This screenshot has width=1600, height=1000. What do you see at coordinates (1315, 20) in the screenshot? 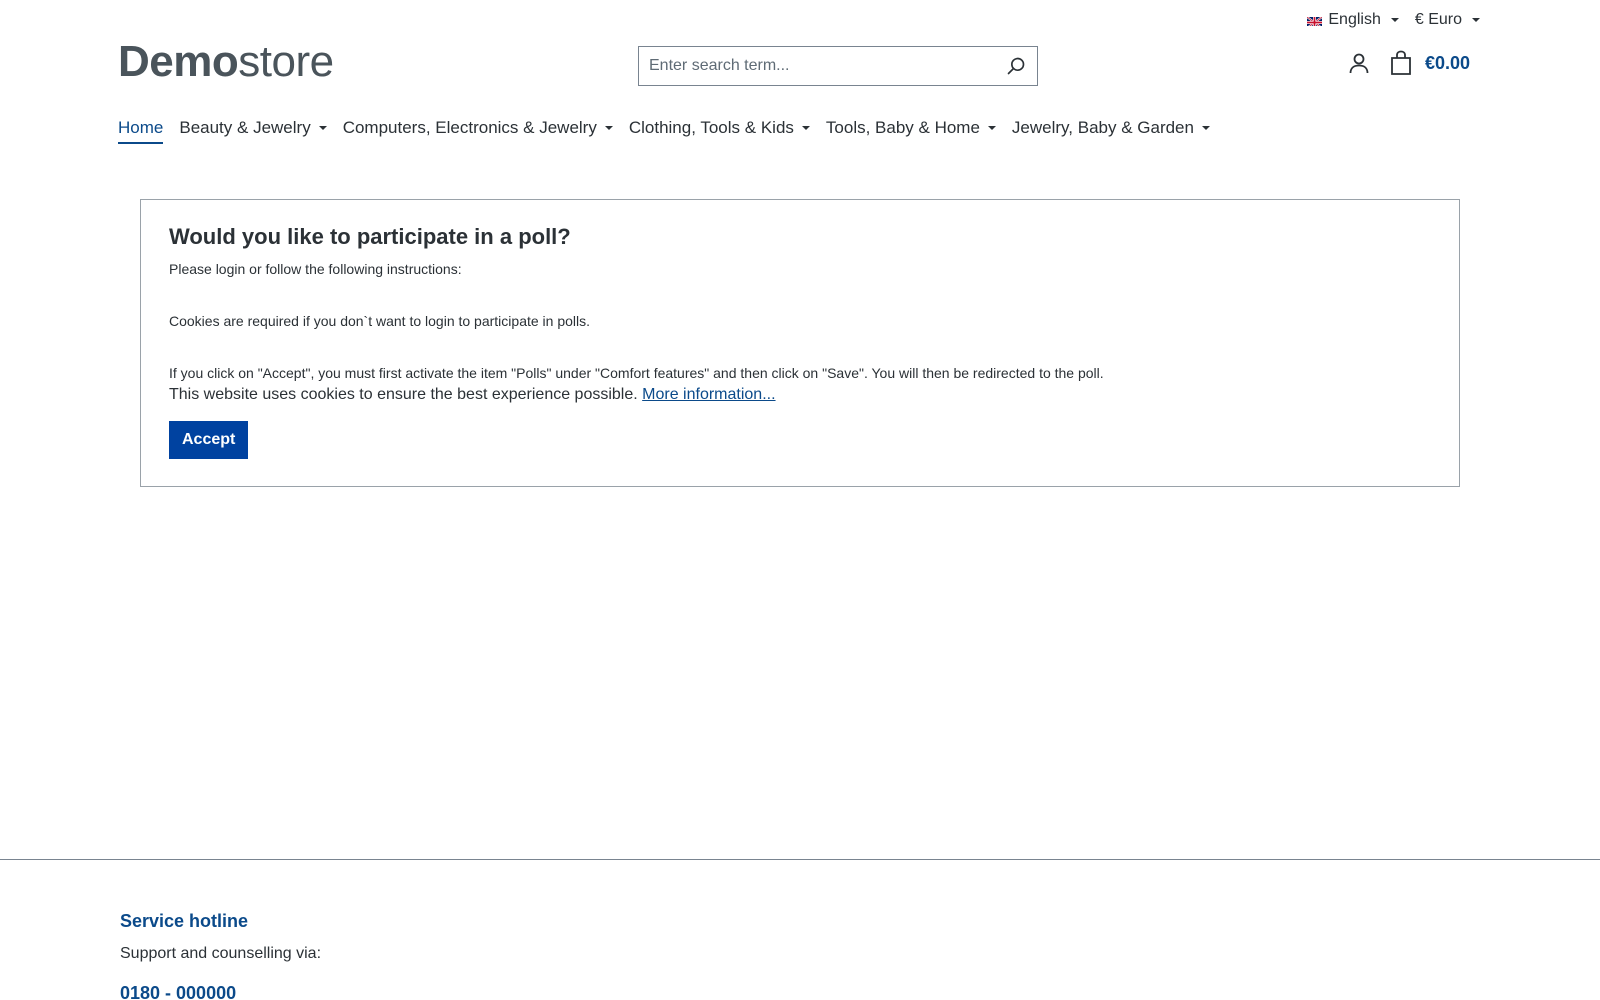
I see `uk-flag-icon` at bounding box center [1315, 20].